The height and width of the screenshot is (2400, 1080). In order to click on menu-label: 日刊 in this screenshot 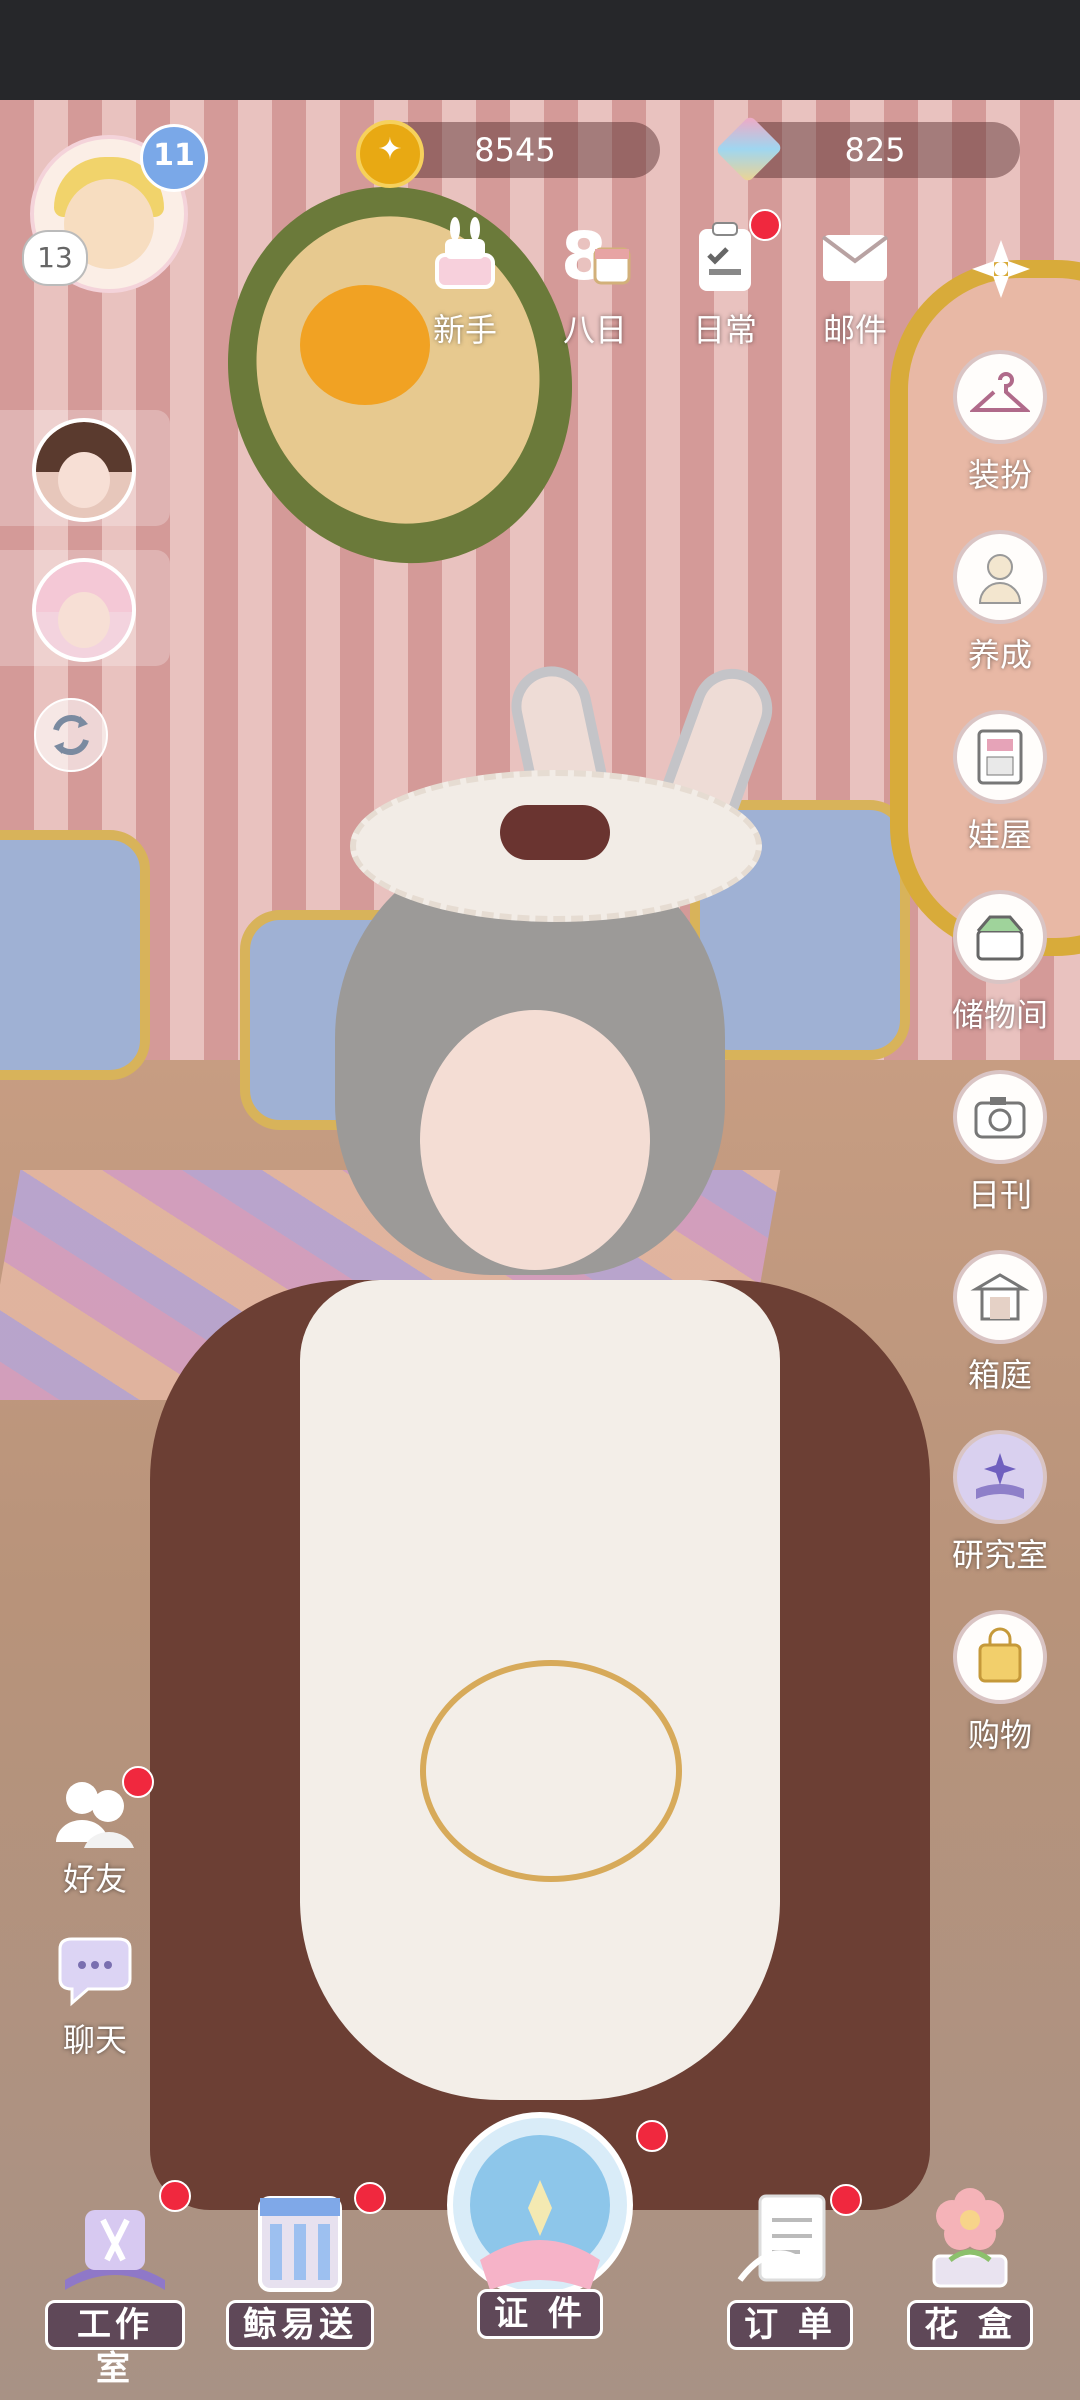, I will do `click(999, 1195)`.